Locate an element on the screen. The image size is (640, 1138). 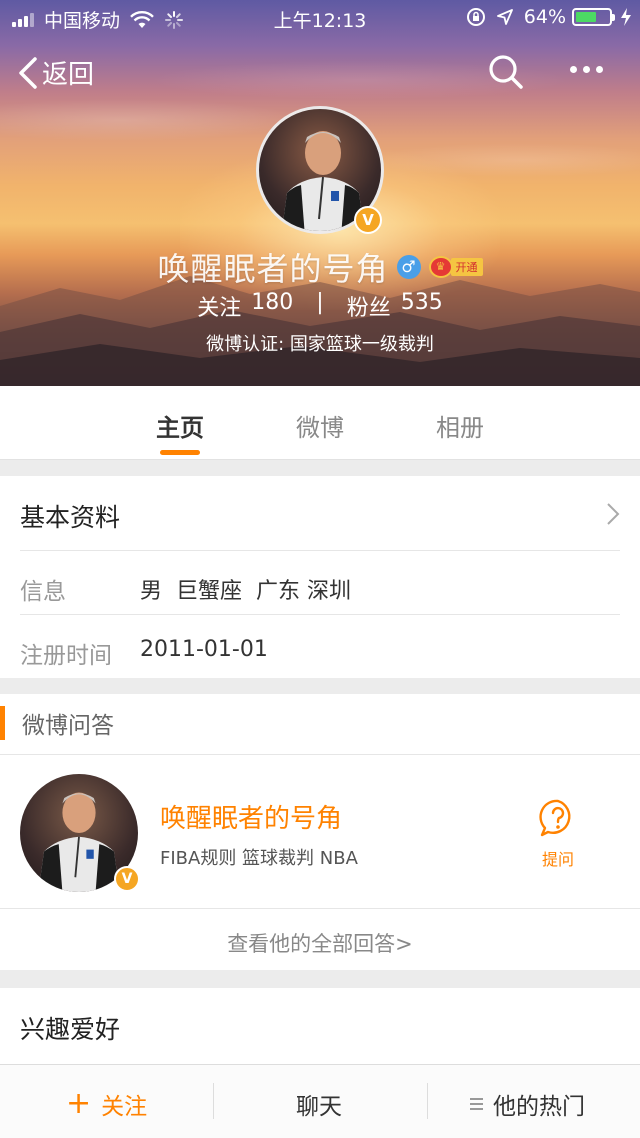
crown-icon: ♛ is located at coordinates (440, 267).